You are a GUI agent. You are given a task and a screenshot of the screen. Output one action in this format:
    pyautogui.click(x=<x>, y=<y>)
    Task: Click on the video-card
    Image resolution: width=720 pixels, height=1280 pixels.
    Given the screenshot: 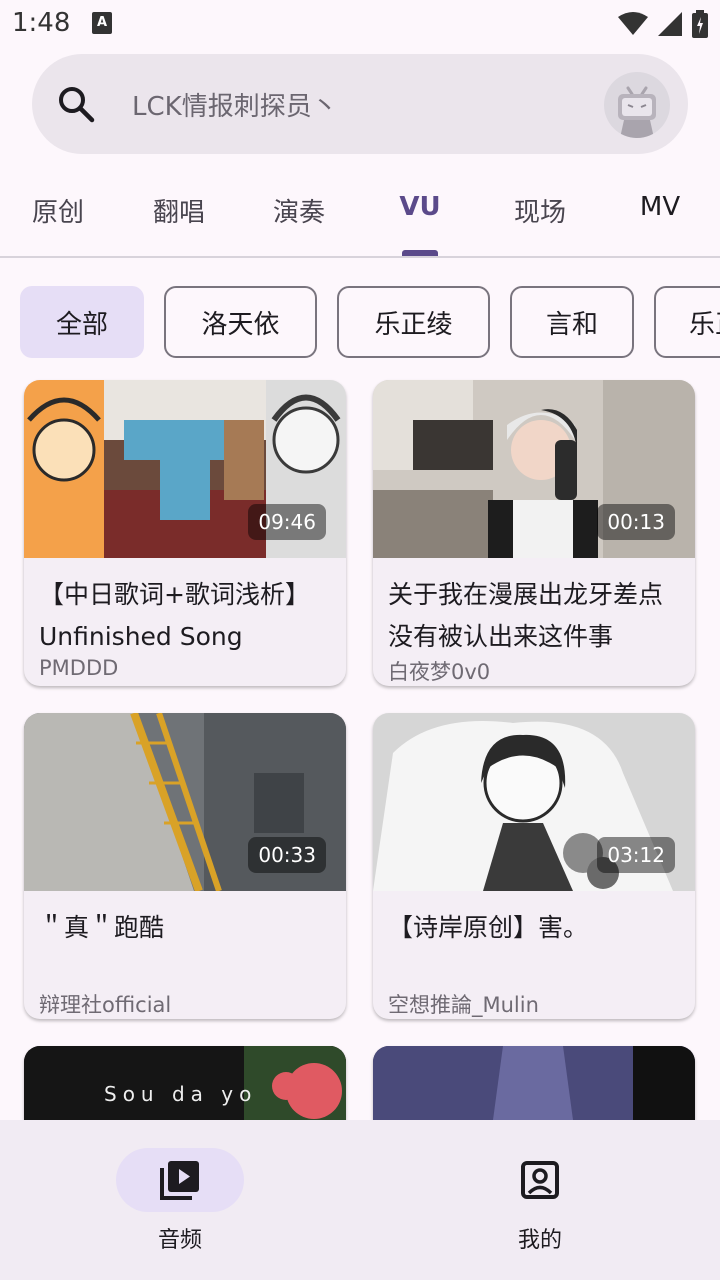 What is the action you would take?
    pyautogui.click(x=534, y=1083)
    